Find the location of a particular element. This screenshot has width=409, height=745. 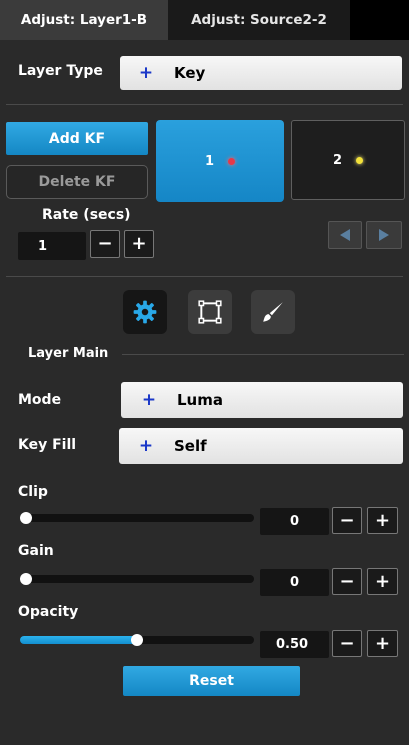

transform-tool-button is located at coordinates (210, 312).